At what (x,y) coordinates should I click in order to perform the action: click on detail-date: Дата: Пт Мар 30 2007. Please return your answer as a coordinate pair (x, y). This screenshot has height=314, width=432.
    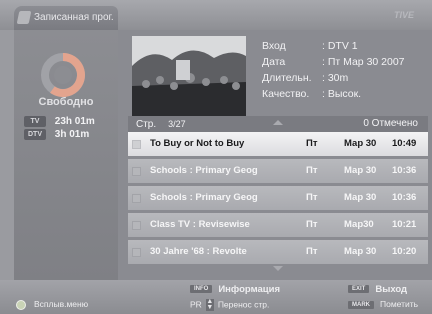
    Looking at the image, I should click on (333, 62).